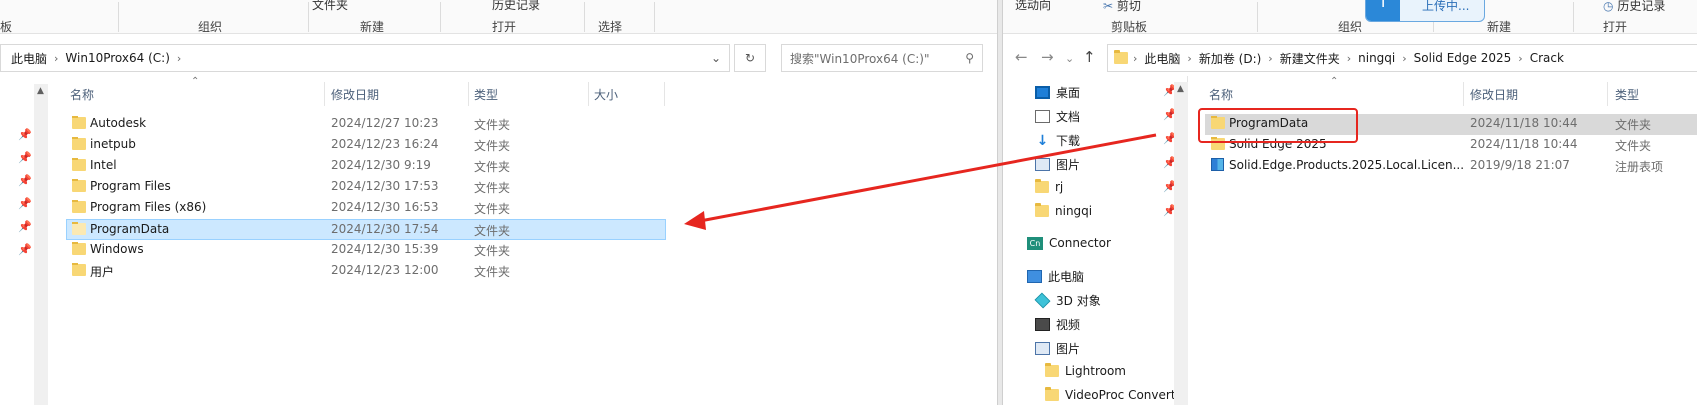  I want to click on table-row: inetpub 2024/12/23 16:24 文件夹, so click(366, 145).